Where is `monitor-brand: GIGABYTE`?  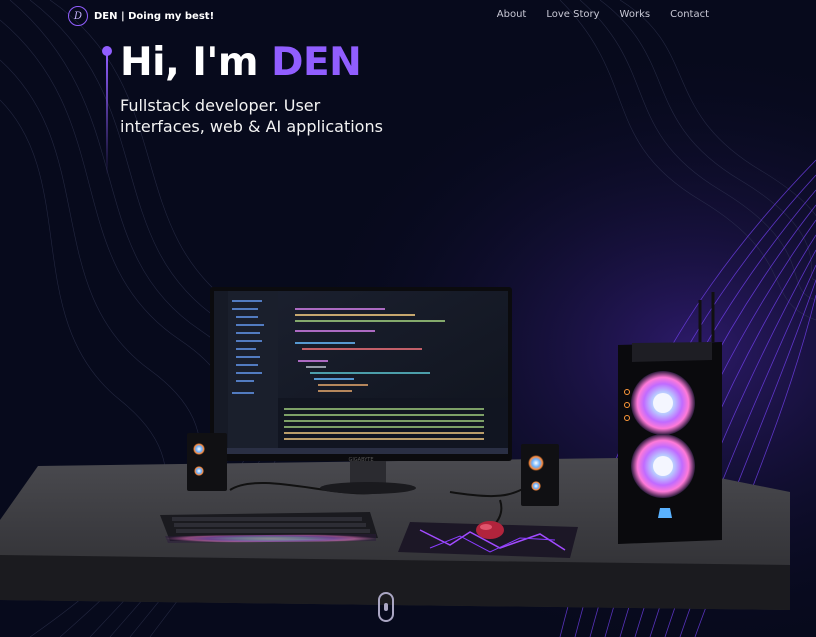
monitor-brand: GIGABYTE is located at coordinates (360, 460).